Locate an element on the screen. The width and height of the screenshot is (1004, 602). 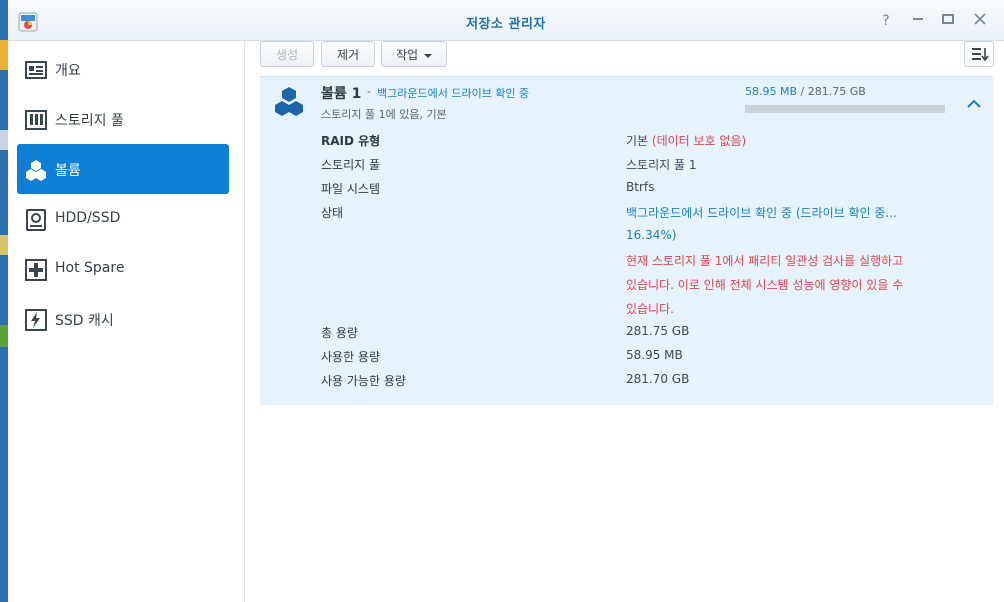
sidebar-item-hot-spare: Hot Spare is located at coordinates (123, 269).